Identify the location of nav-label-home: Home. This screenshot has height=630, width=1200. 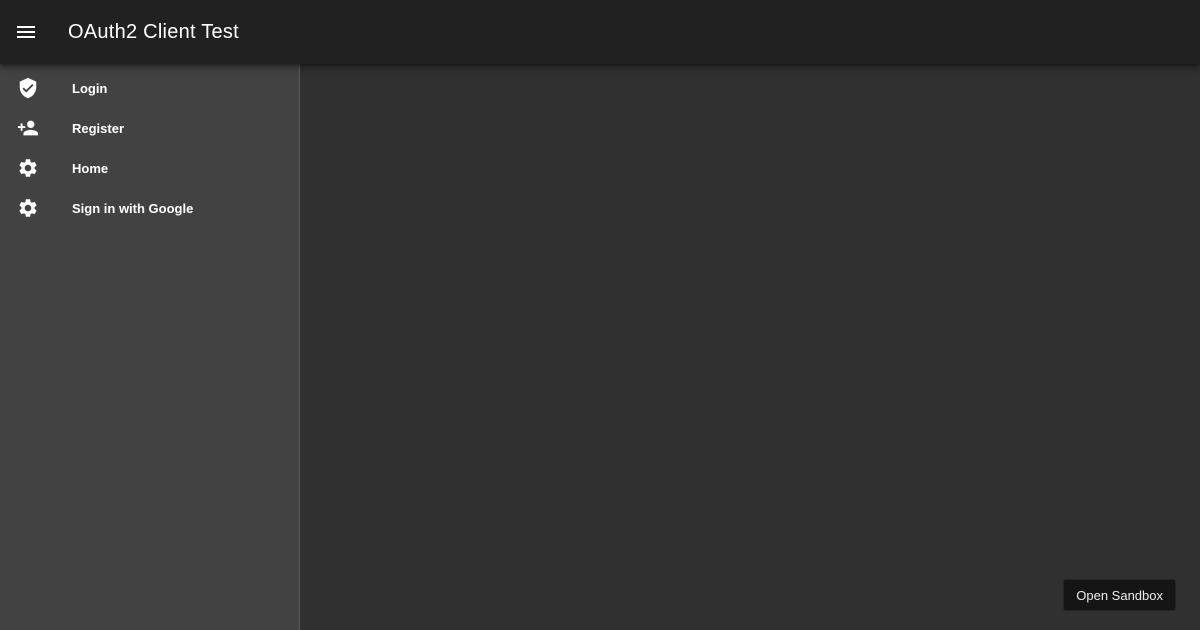
(90, 168).